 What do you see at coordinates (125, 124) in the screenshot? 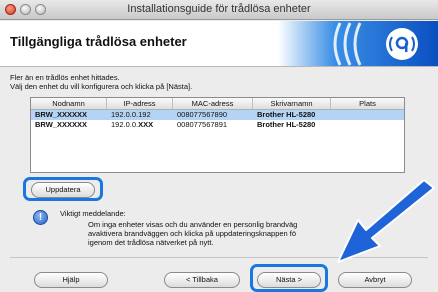
I see `ip-prefix: 192.0.0.` at bounding box center [125, 124].